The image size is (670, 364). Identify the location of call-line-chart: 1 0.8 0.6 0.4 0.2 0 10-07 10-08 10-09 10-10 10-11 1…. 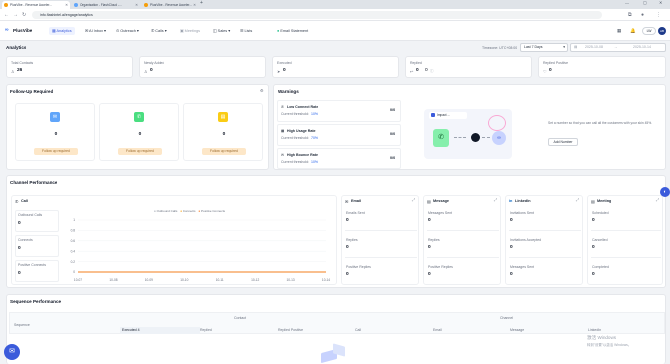
(201, 250).